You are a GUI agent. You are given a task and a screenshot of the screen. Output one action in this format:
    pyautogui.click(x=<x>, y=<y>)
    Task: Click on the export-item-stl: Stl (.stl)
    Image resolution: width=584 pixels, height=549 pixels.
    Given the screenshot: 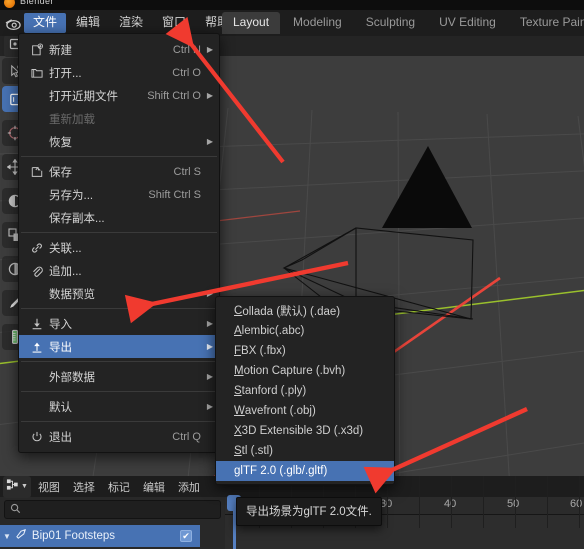 What is the action you would take?
    pyautogui.click(x=305, y=451)
    